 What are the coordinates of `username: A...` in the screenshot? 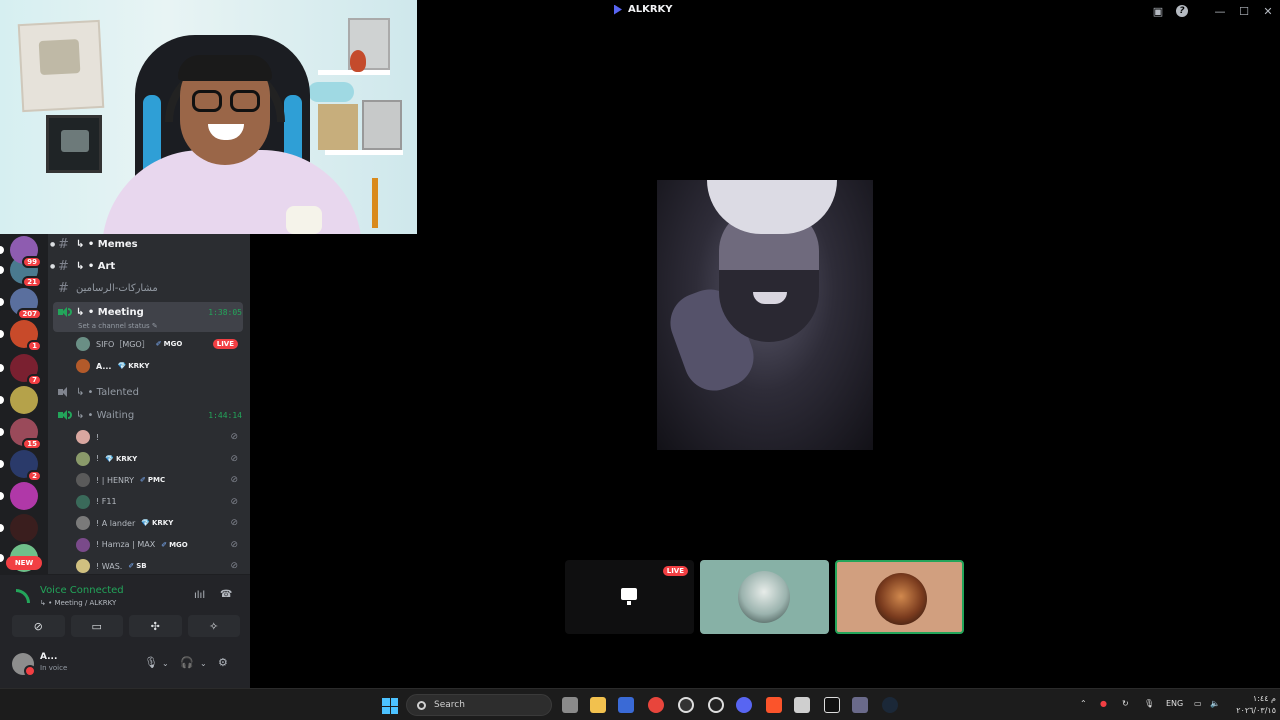 It's located at (48, 657).